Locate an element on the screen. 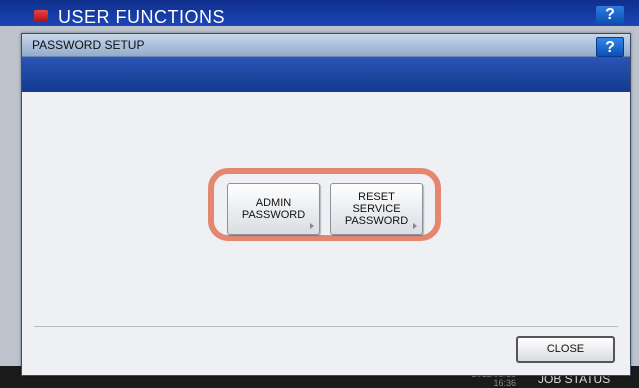  admin-password-label: ADMIN PASSWORD is located at coordinates (273, 209).